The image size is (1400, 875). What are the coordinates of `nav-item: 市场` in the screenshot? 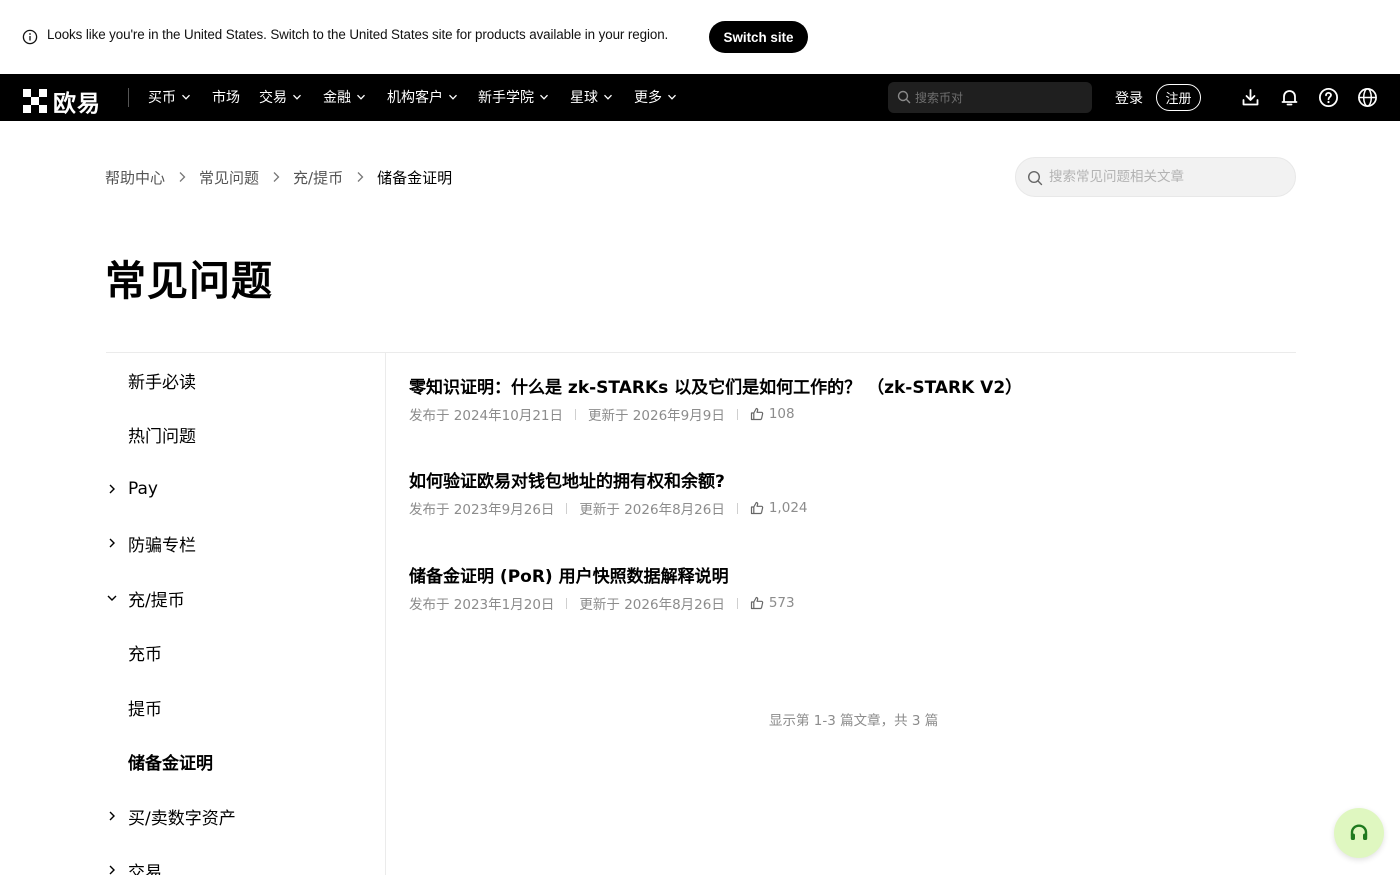 It's located at (226, 97).